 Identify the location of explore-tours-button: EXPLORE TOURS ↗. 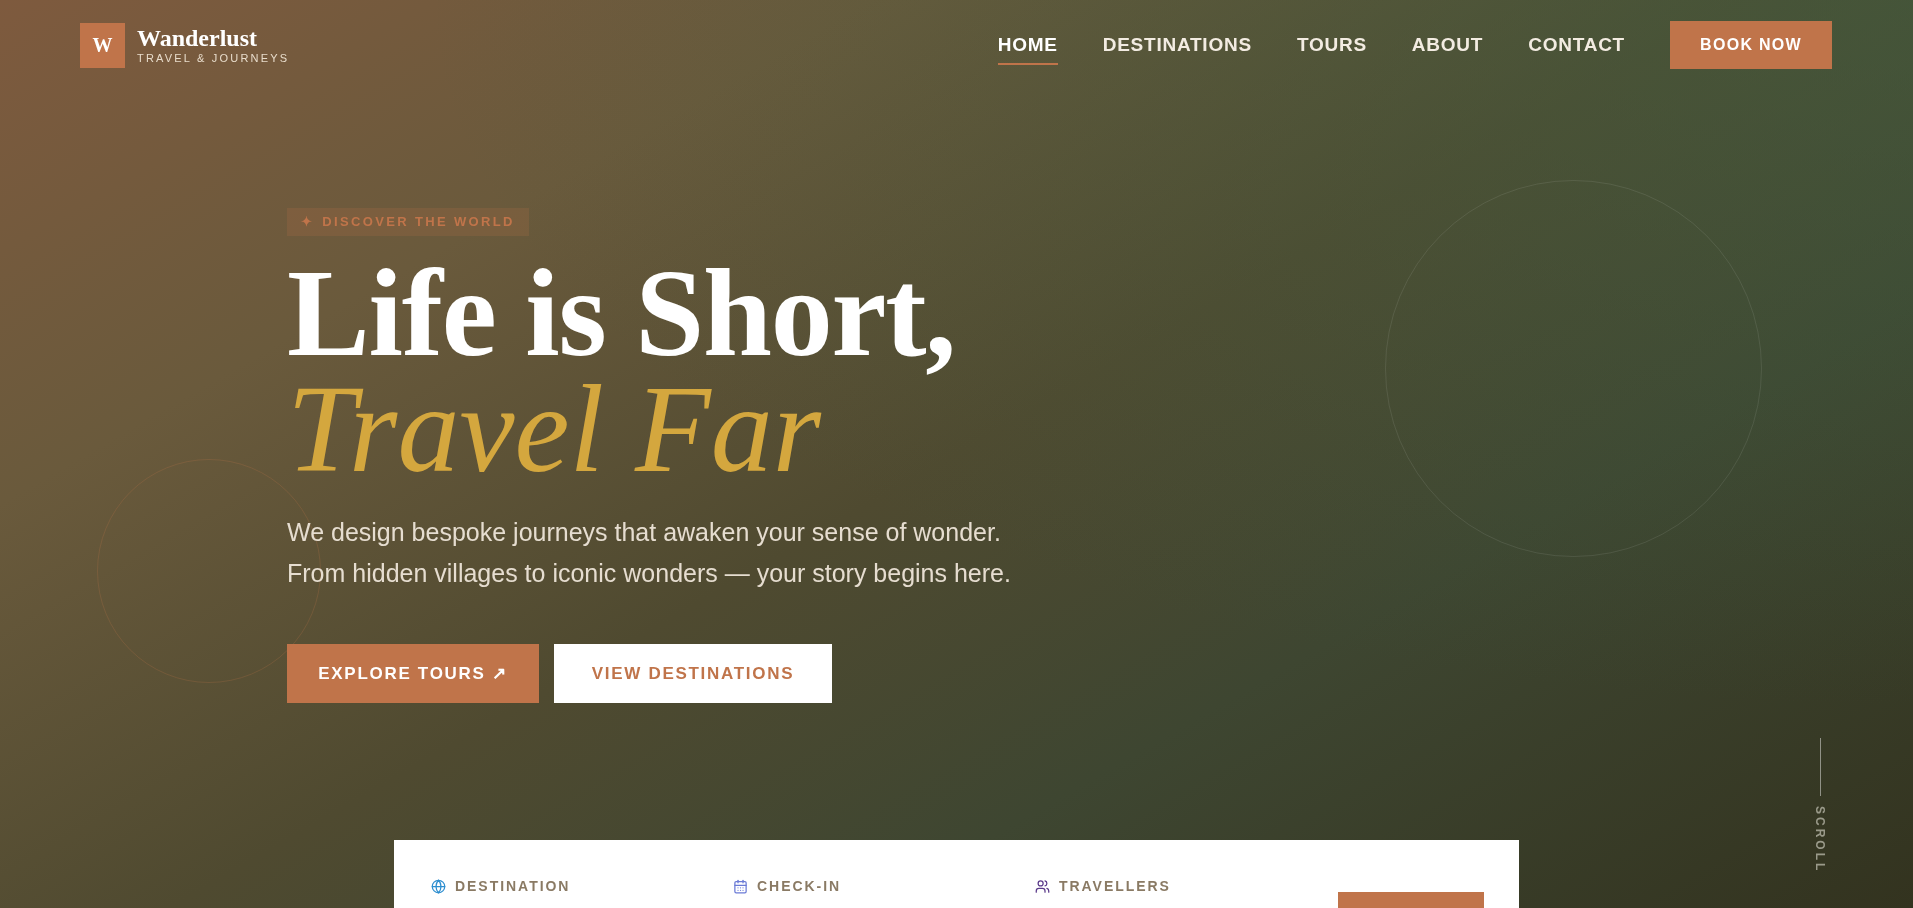
(413, 673).